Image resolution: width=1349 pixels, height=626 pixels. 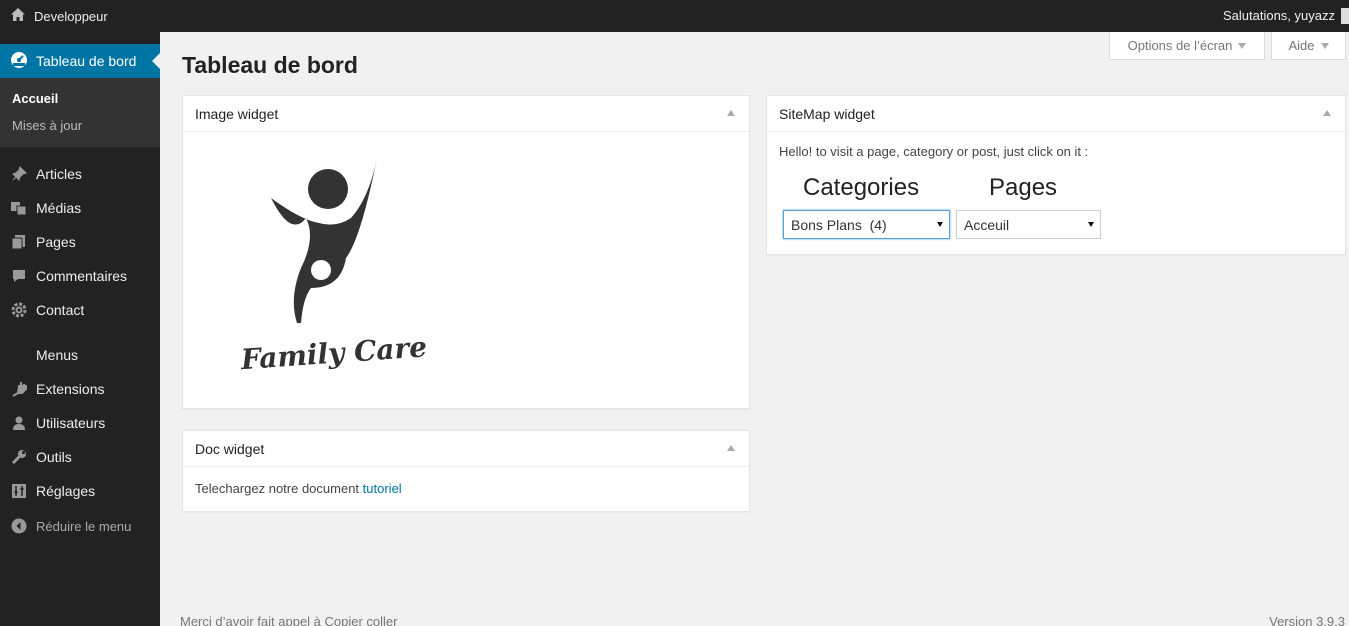 I want to click on menu-item-tools: Outils, so click(x=80, y=457).